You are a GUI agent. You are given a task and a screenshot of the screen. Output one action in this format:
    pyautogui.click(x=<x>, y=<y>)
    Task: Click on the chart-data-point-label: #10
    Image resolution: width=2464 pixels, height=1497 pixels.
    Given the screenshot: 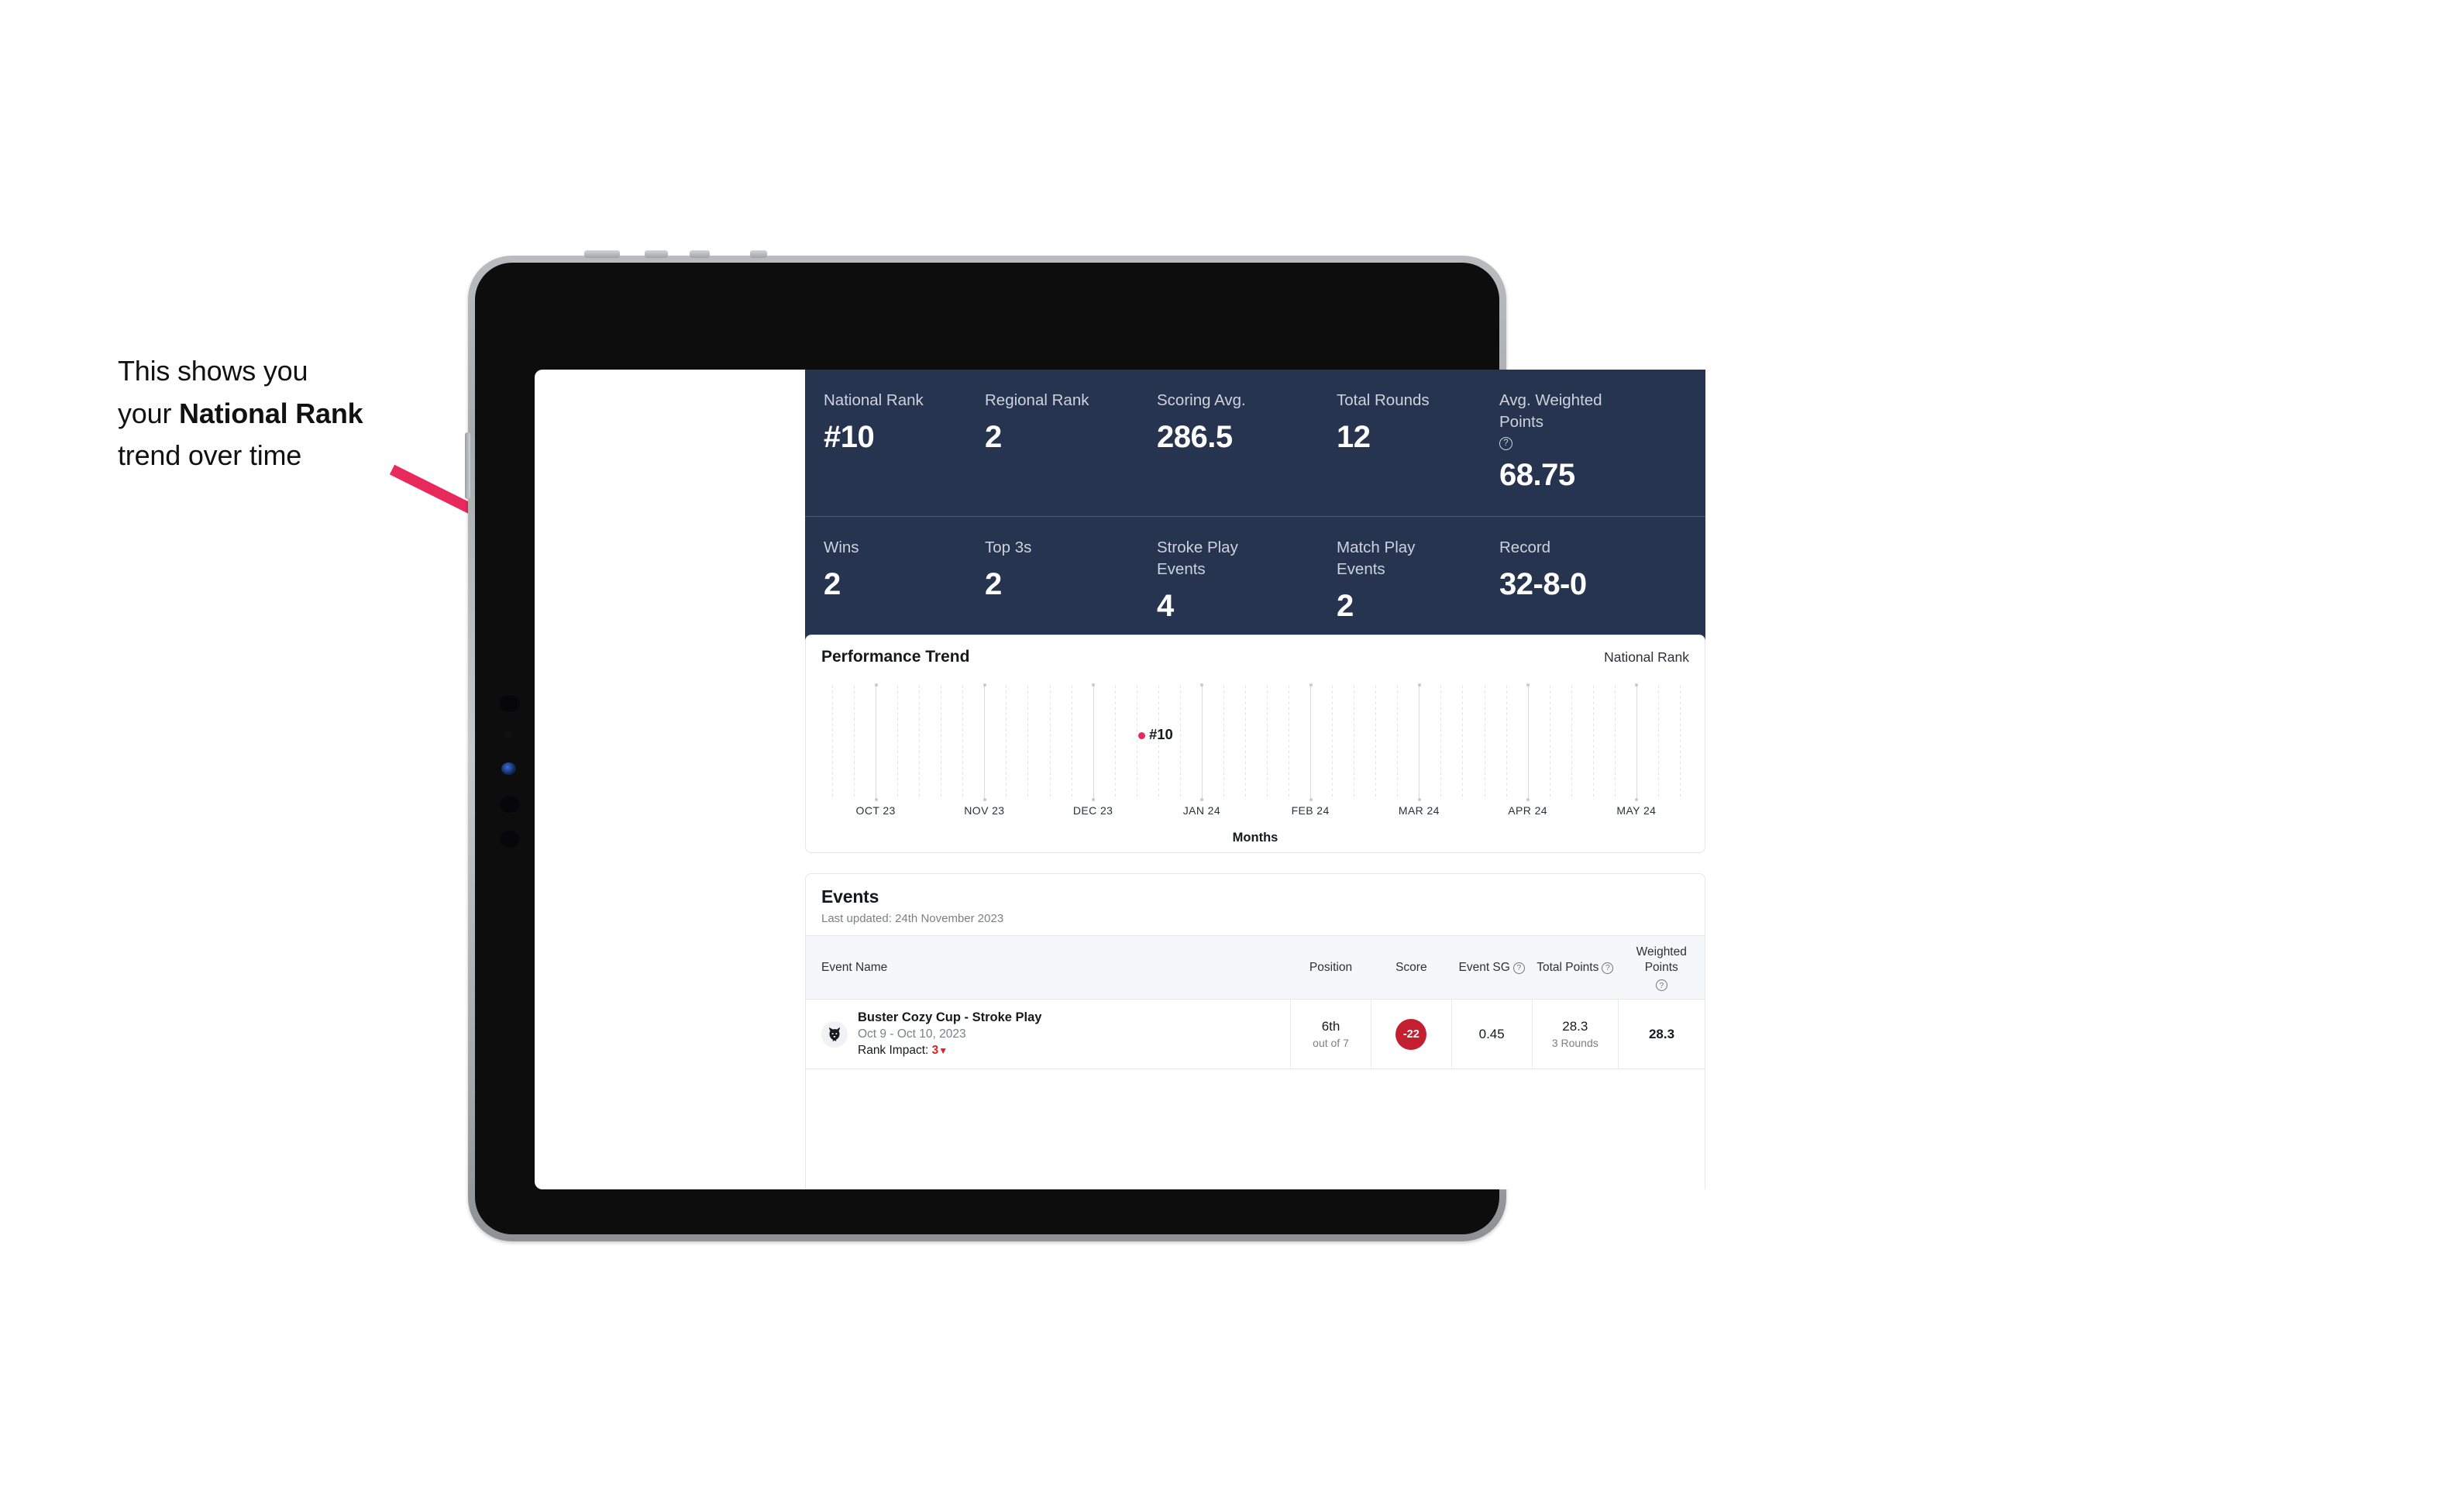 What is the action you would take?
    pyautogui.click(x=1160, y=733)
    